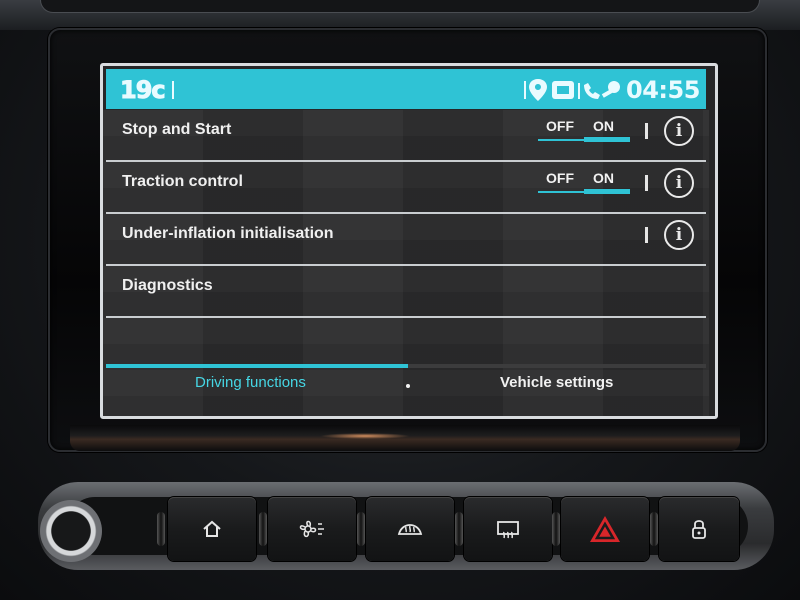 The image size is (800, 600). Describe the element at coordinates (177, 129) in the screenshot. I see `setting-label: Stop and Start` at that location.